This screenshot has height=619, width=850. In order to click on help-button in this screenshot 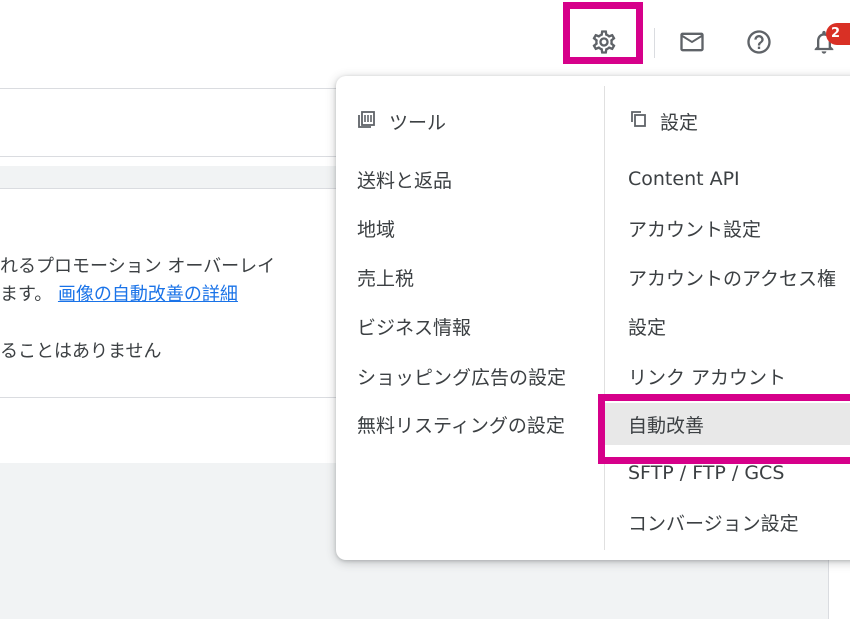, I will do `click(759, 42)`.